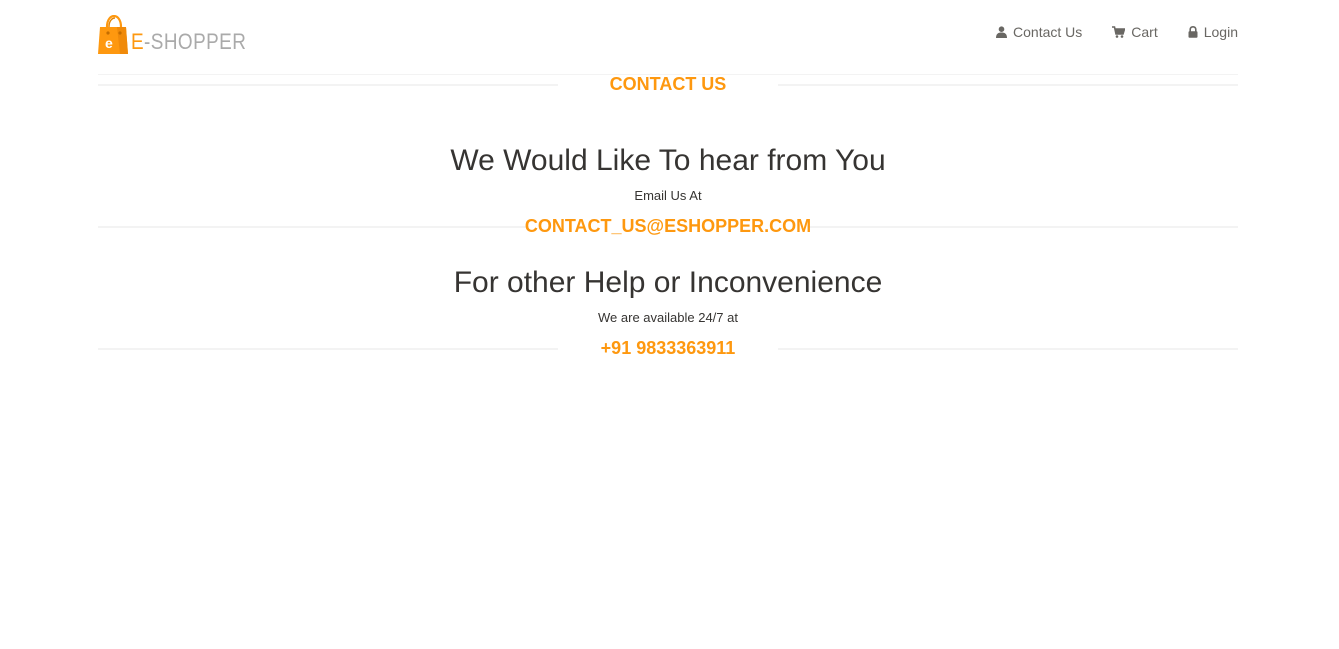  Describe the element at coordinates (138, 41) in the screenshot. I see `brand-name-accent: E` at that location.